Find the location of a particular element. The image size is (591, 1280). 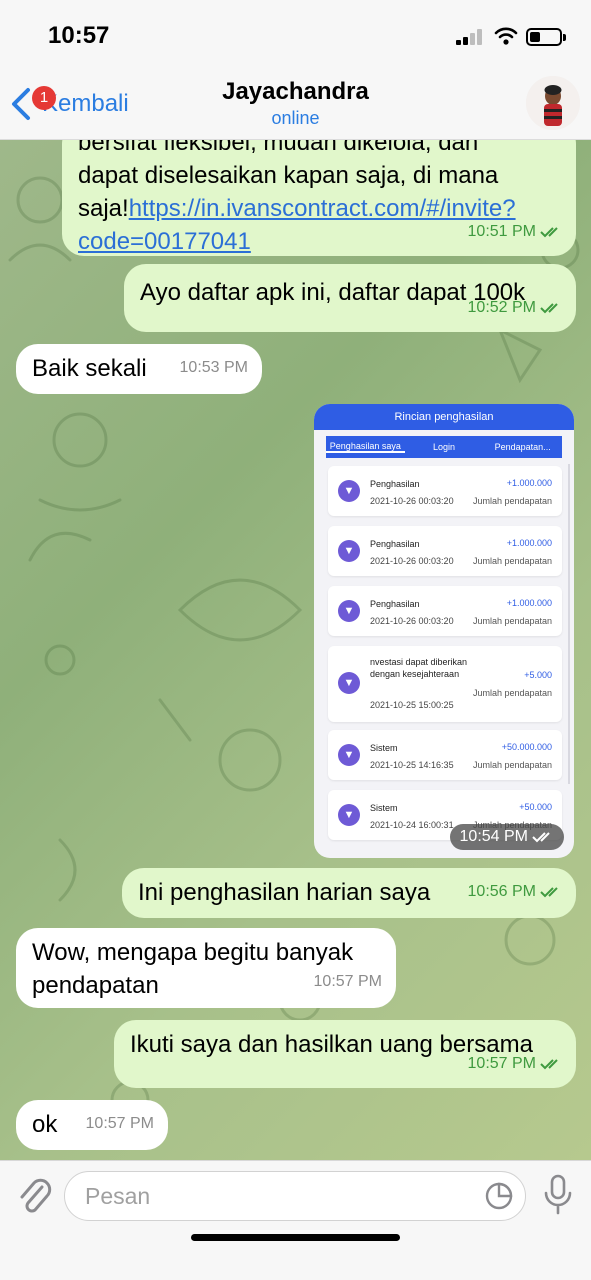

message-meta: 10:56 PM is located at coordinates (515, 891).